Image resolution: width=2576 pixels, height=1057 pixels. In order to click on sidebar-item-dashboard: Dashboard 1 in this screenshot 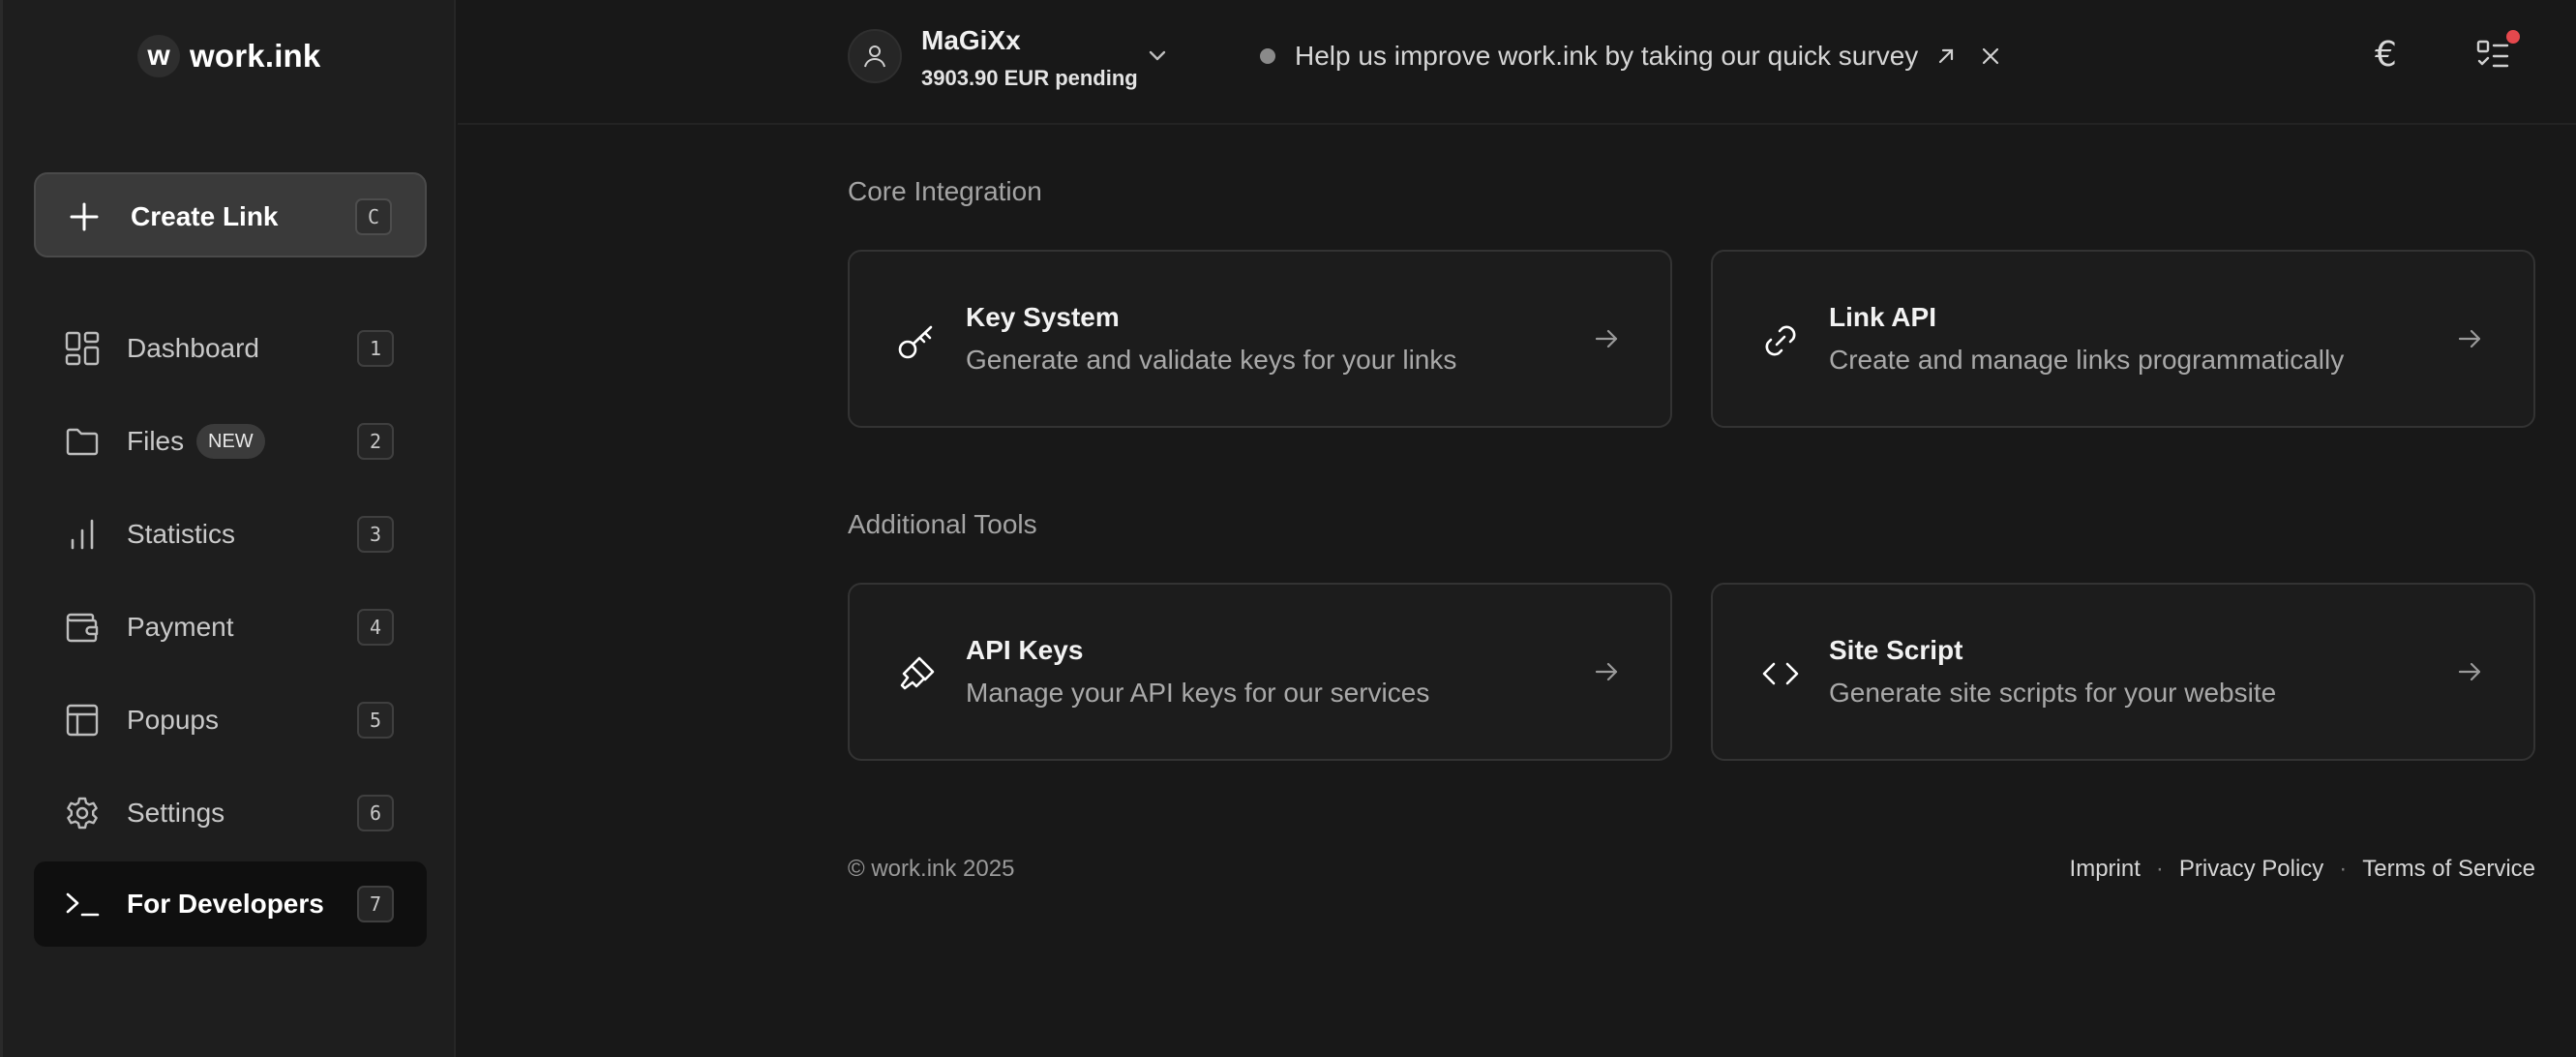, I will do `click(230, 348)`.